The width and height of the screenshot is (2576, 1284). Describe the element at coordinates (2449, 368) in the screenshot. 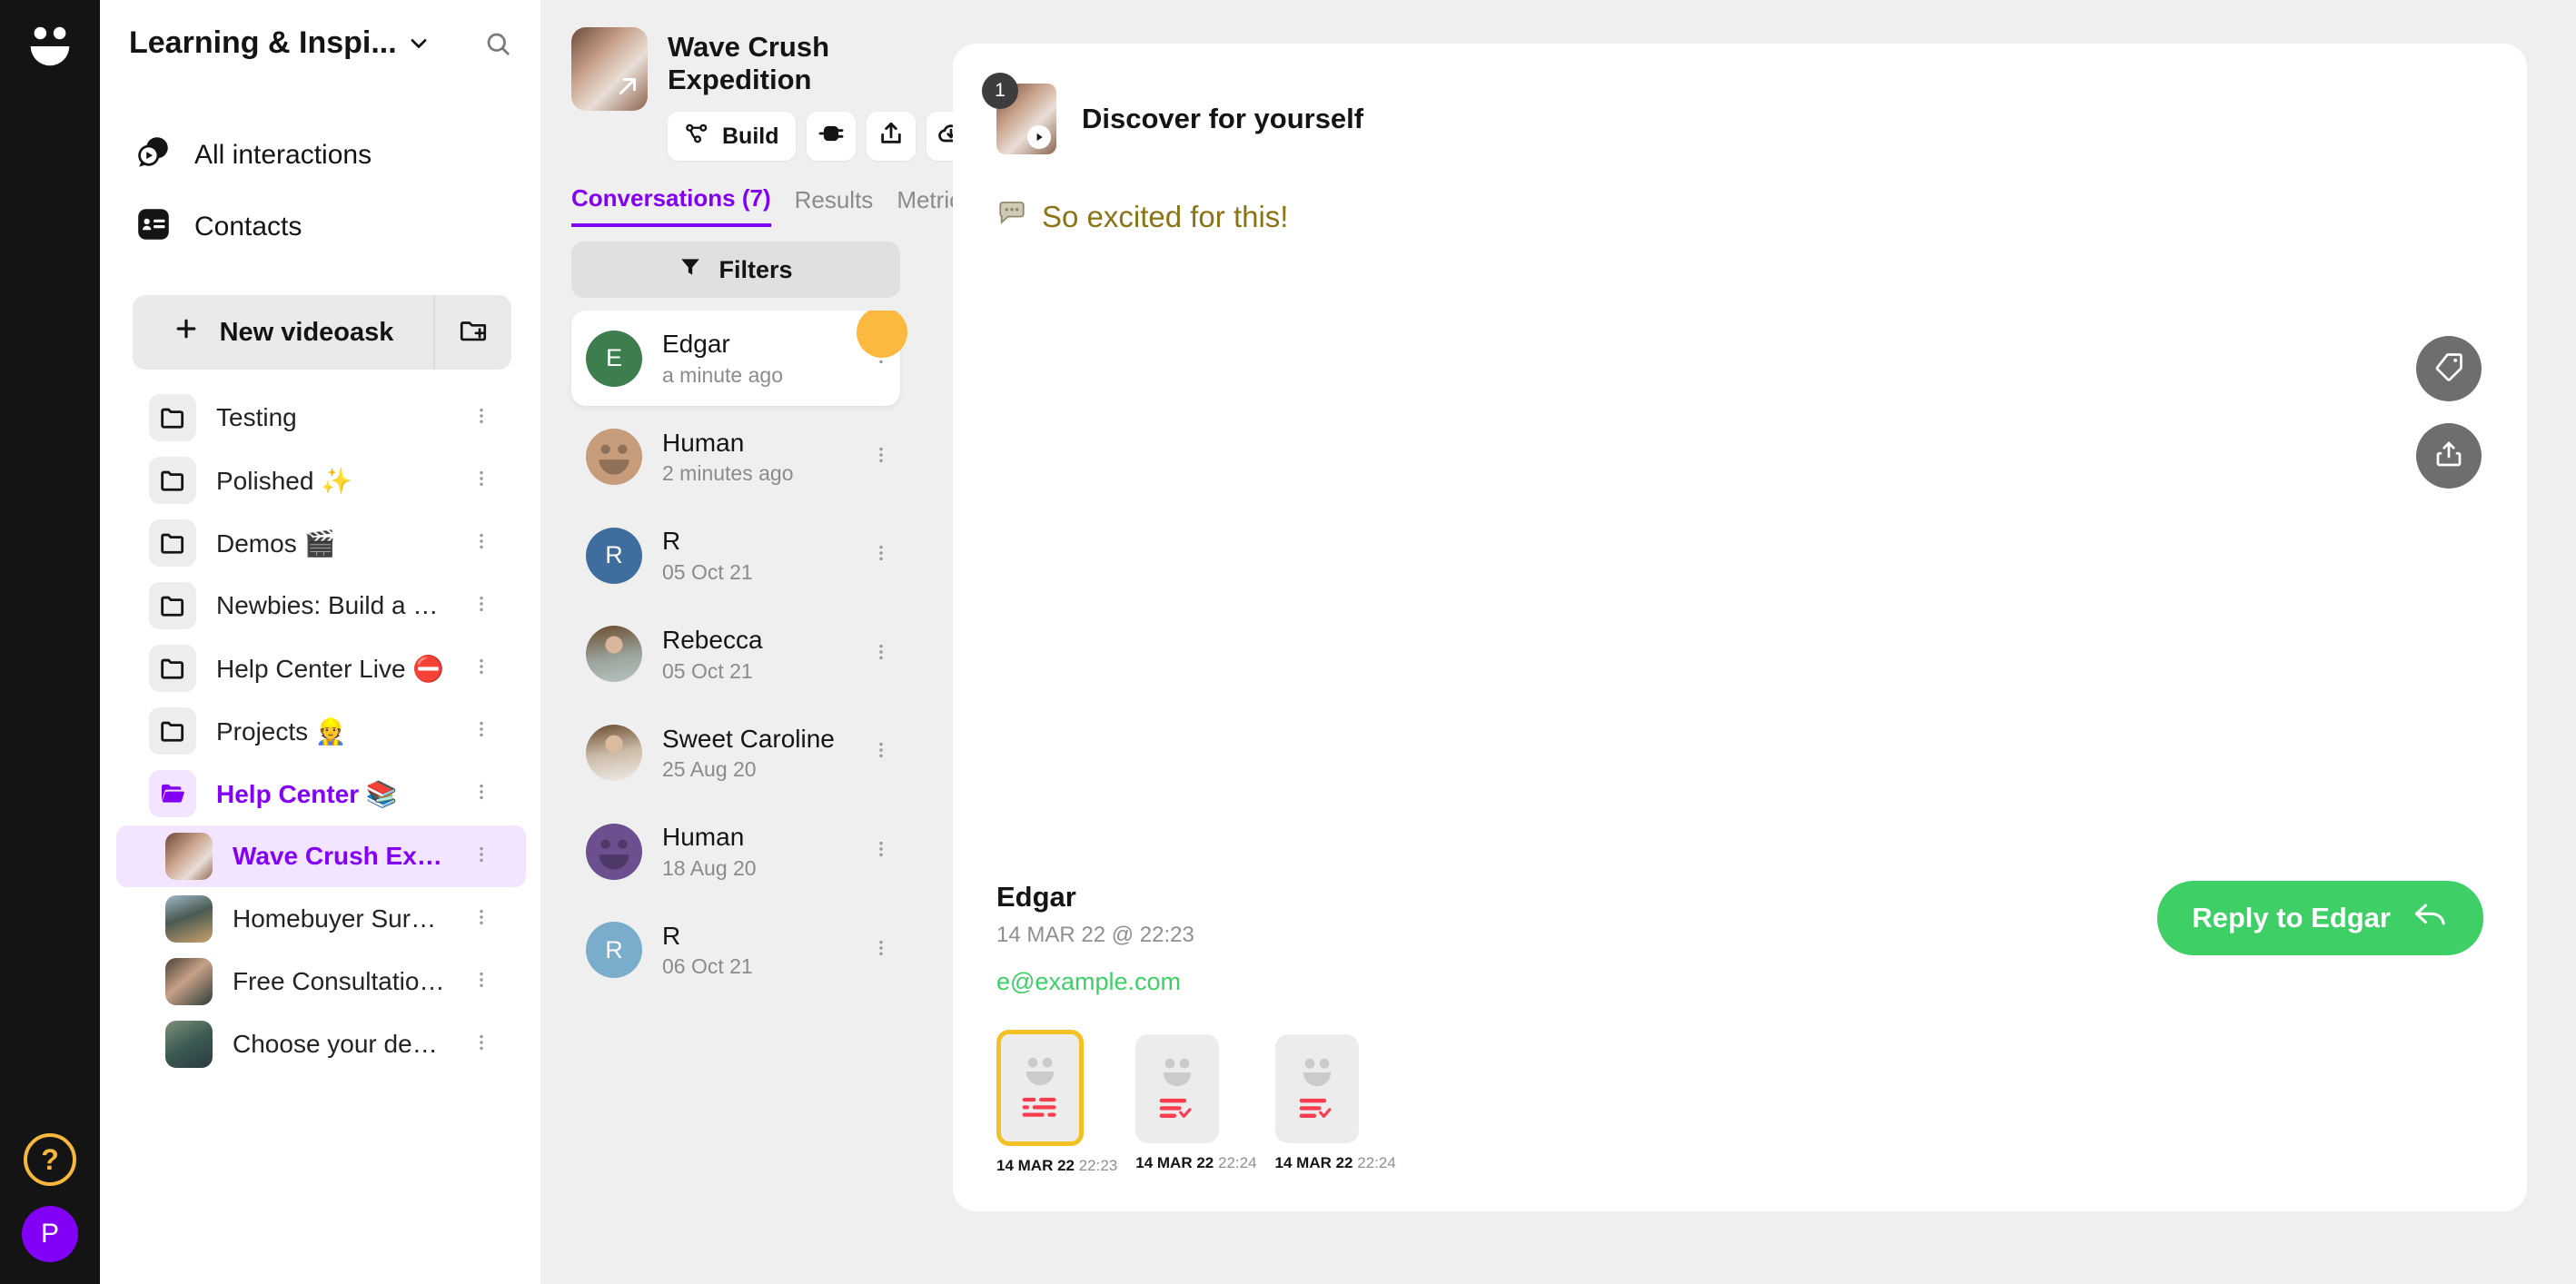

I see `tag-button` at that location.